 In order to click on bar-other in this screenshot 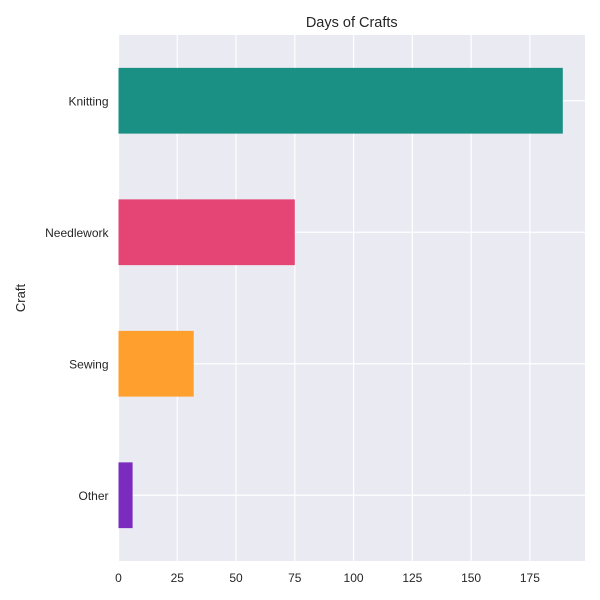, I will do `click(125, 495)`.